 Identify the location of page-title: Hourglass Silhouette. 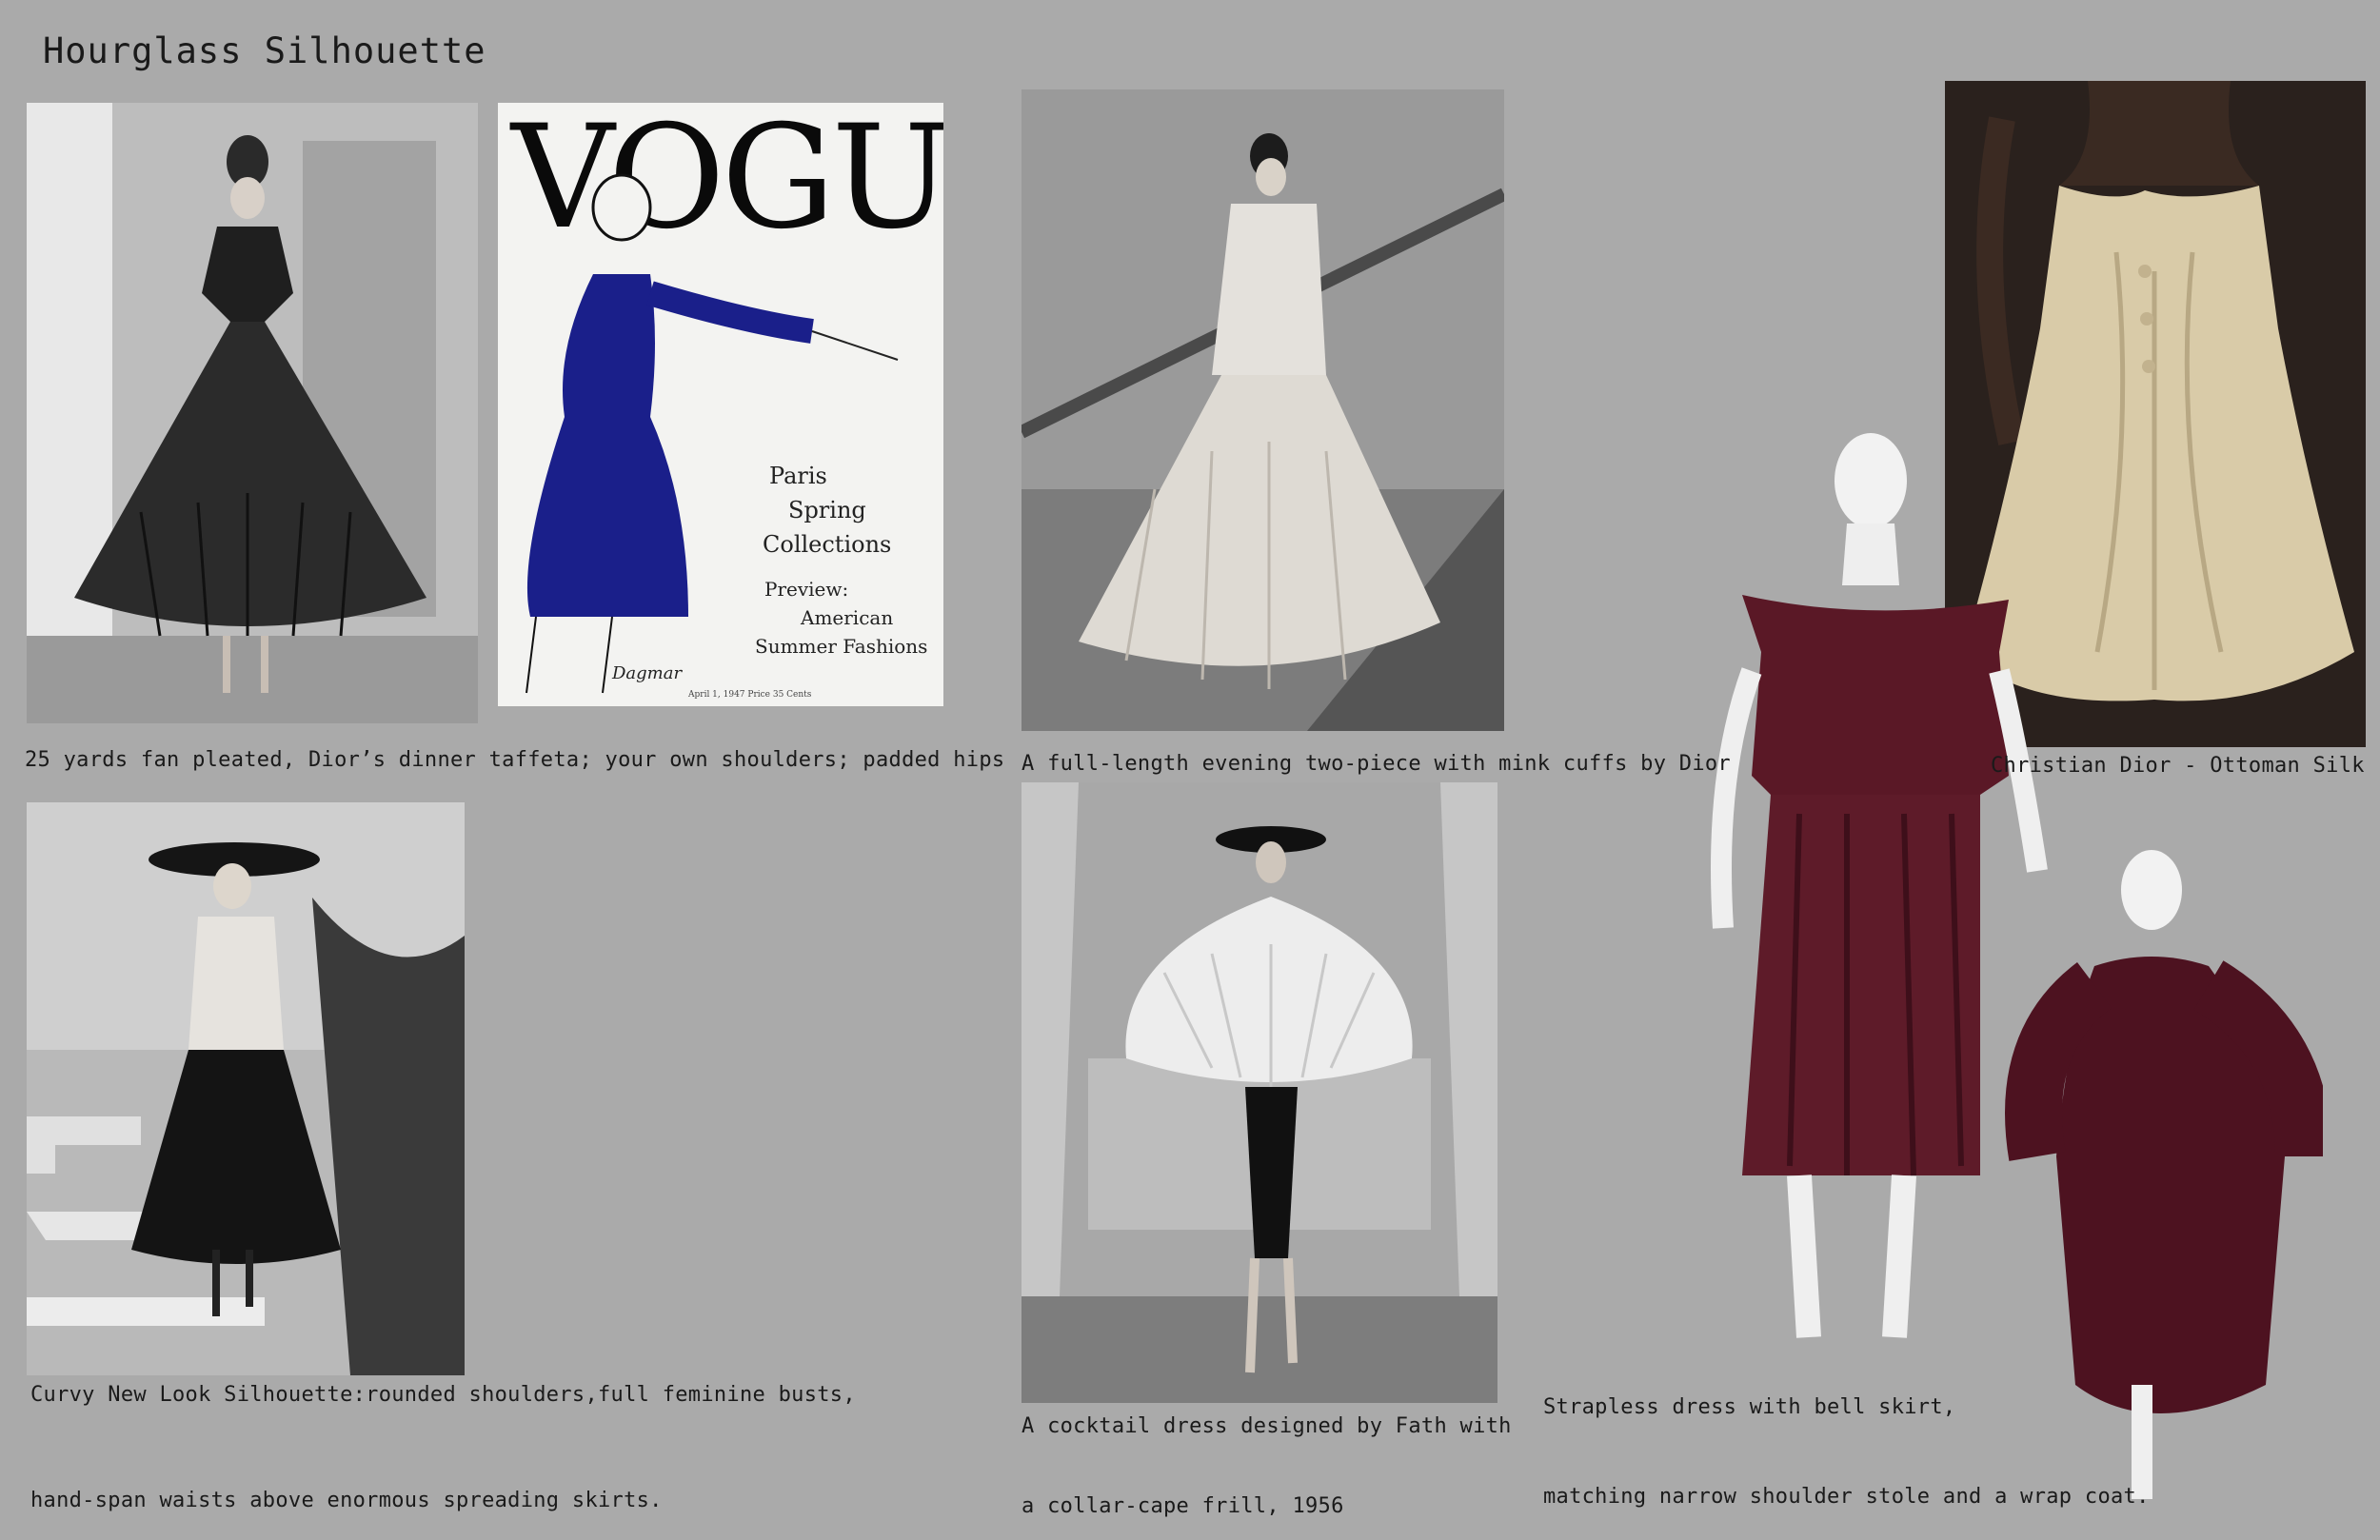
(264, 50).